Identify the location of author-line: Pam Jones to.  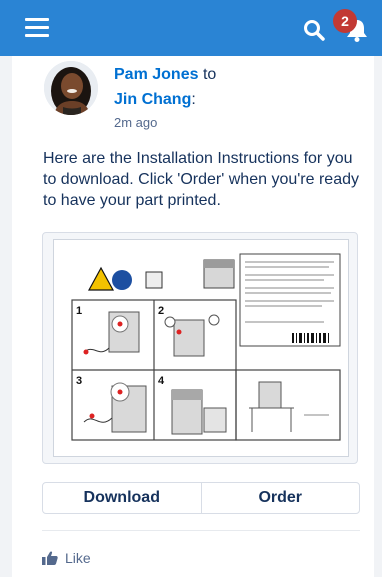
(165, 75).